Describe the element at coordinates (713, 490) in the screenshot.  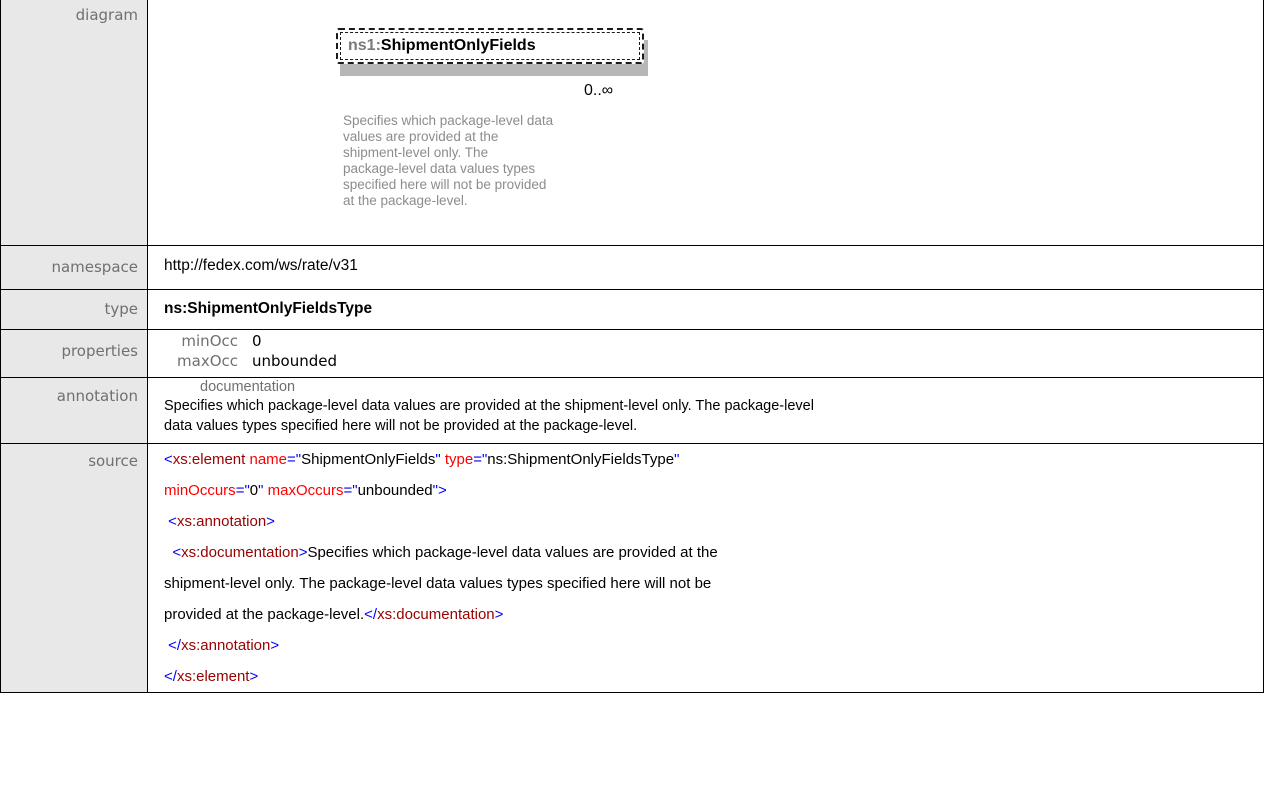
I see `source-line-2: minOccurs="0" maxOccurs="unbounded">` at that location.